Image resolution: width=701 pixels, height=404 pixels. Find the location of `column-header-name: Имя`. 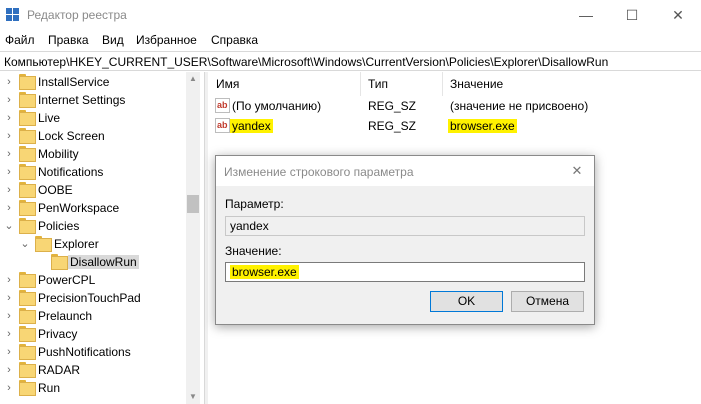

column-header-name: Имя is located at coordinates (227, 84).